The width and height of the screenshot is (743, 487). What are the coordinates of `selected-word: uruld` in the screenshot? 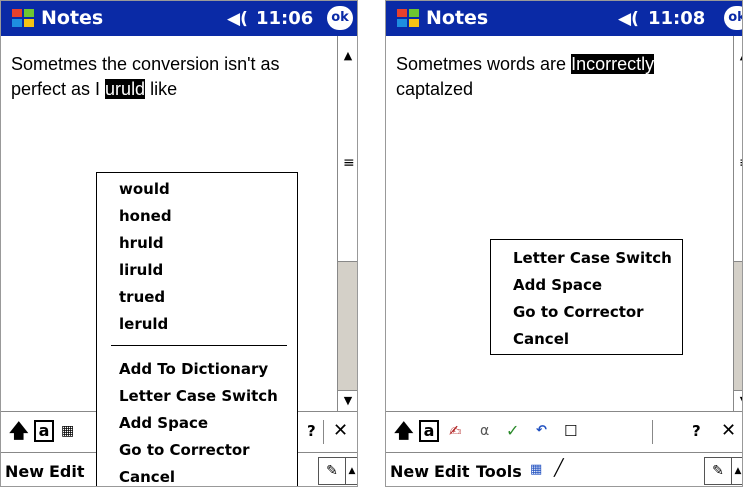 It's located at (125, 89).